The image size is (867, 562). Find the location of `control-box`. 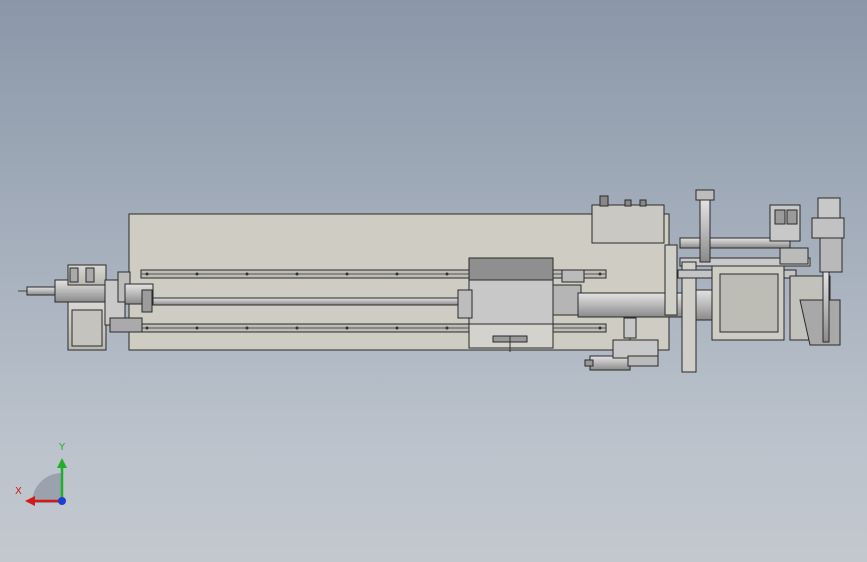

control-box is located at coordinates (628, 219).